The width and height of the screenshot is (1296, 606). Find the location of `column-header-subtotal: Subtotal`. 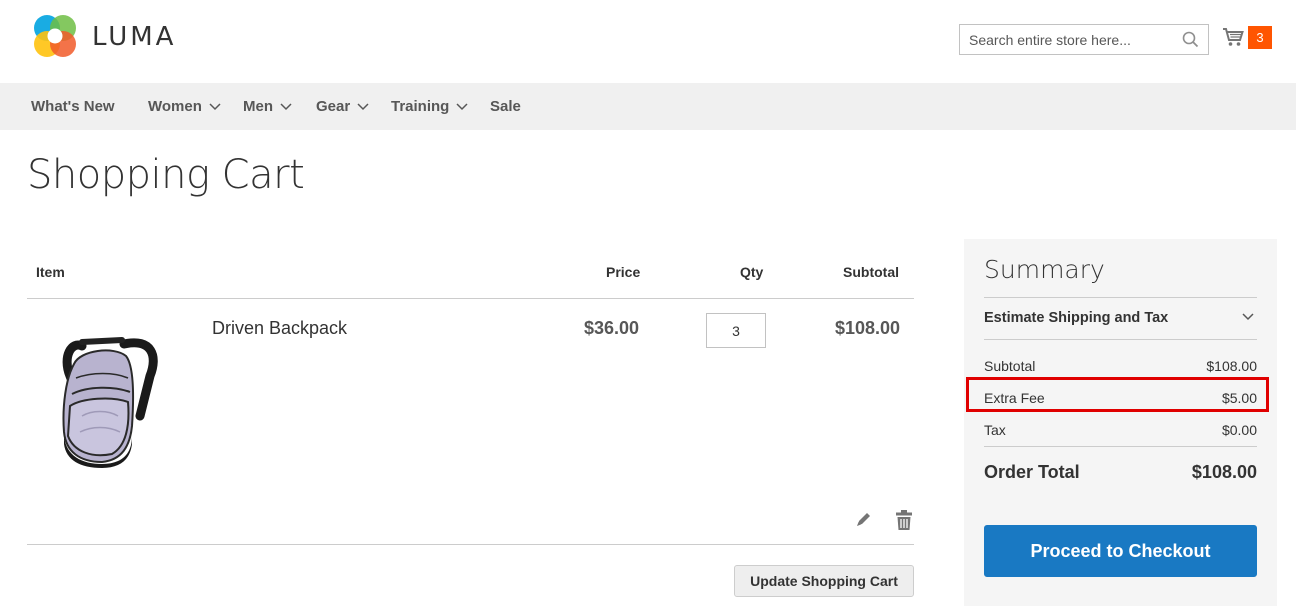

column-header-subtotal: Subtotal is located at coordinates (871, 272).